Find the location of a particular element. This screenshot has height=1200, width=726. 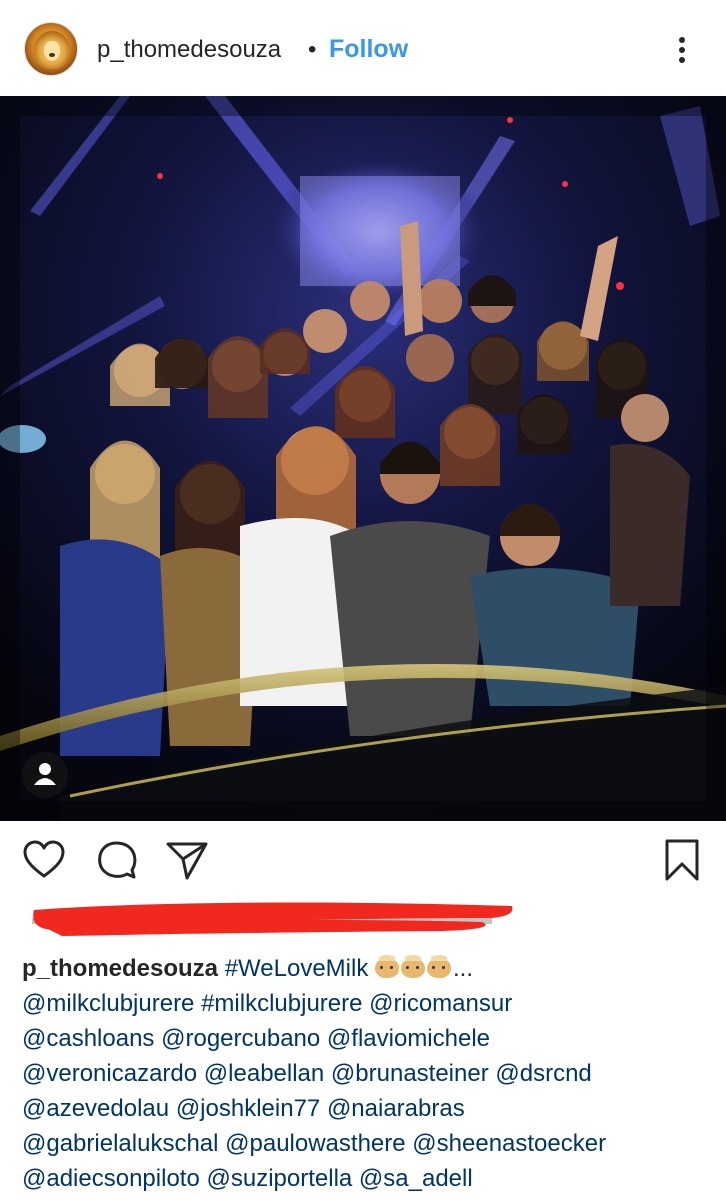

caption-line: @azevedolau @joshklein77 @naiarabras is located at coordinates (367, 1108).